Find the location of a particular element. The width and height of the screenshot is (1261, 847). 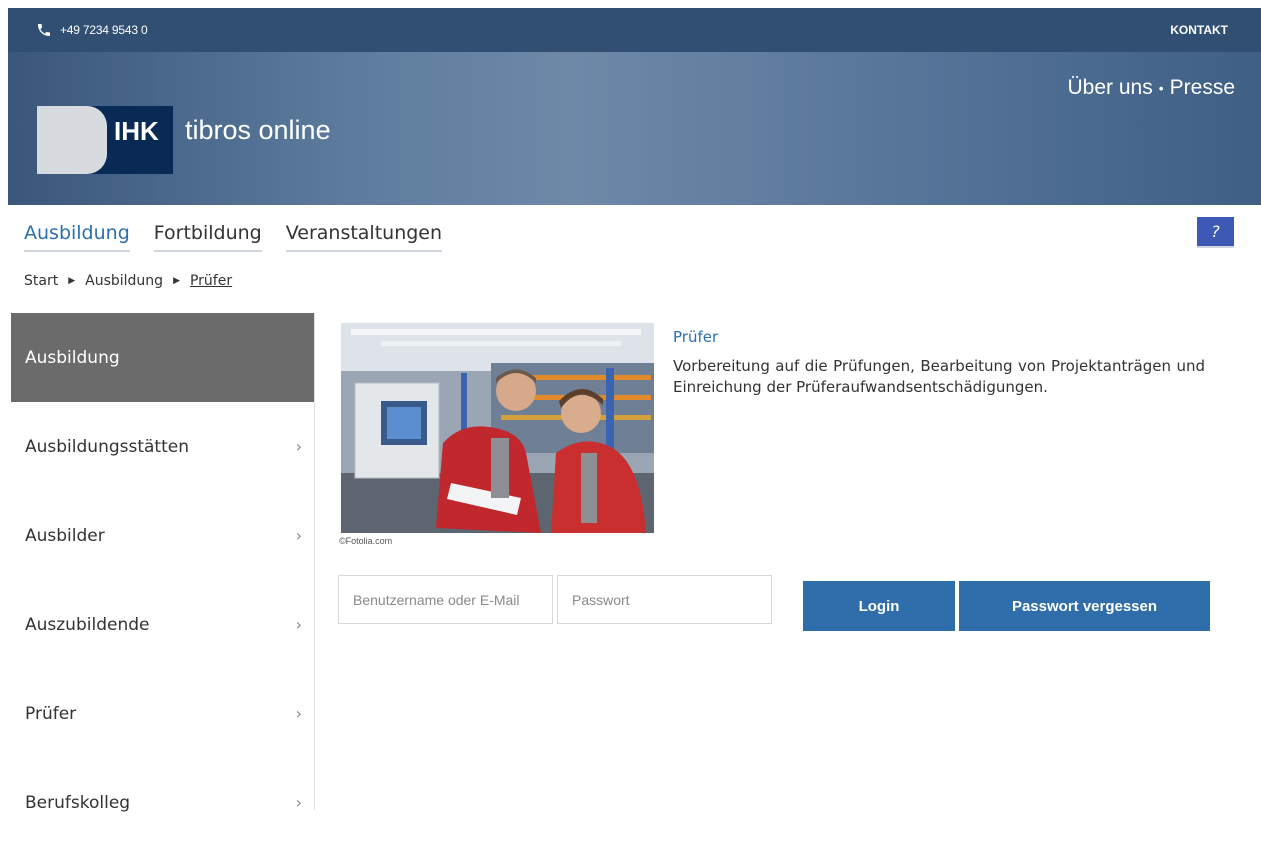

breadcrumb-start: Start is located at coordinates (41, 281).